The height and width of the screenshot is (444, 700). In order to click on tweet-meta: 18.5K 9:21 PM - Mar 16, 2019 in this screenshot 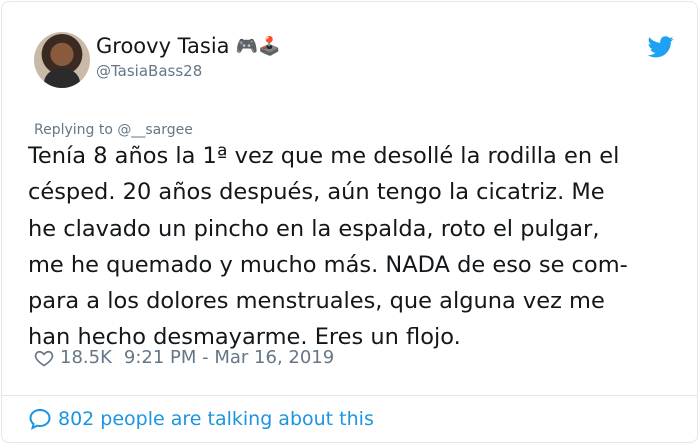, I will do `click(184, 357)`.